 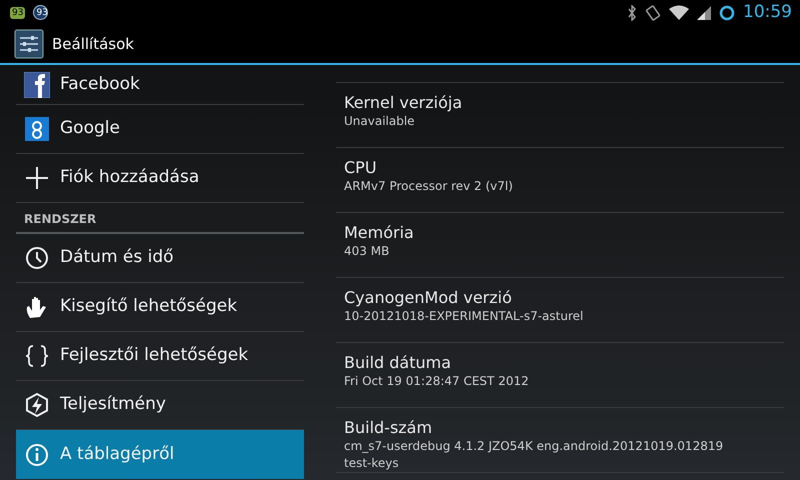 What do you see at coordinates (404, 103) in the screenshot?
I see `detail-title: Kernel verziója` at bounding box center [404, 103].